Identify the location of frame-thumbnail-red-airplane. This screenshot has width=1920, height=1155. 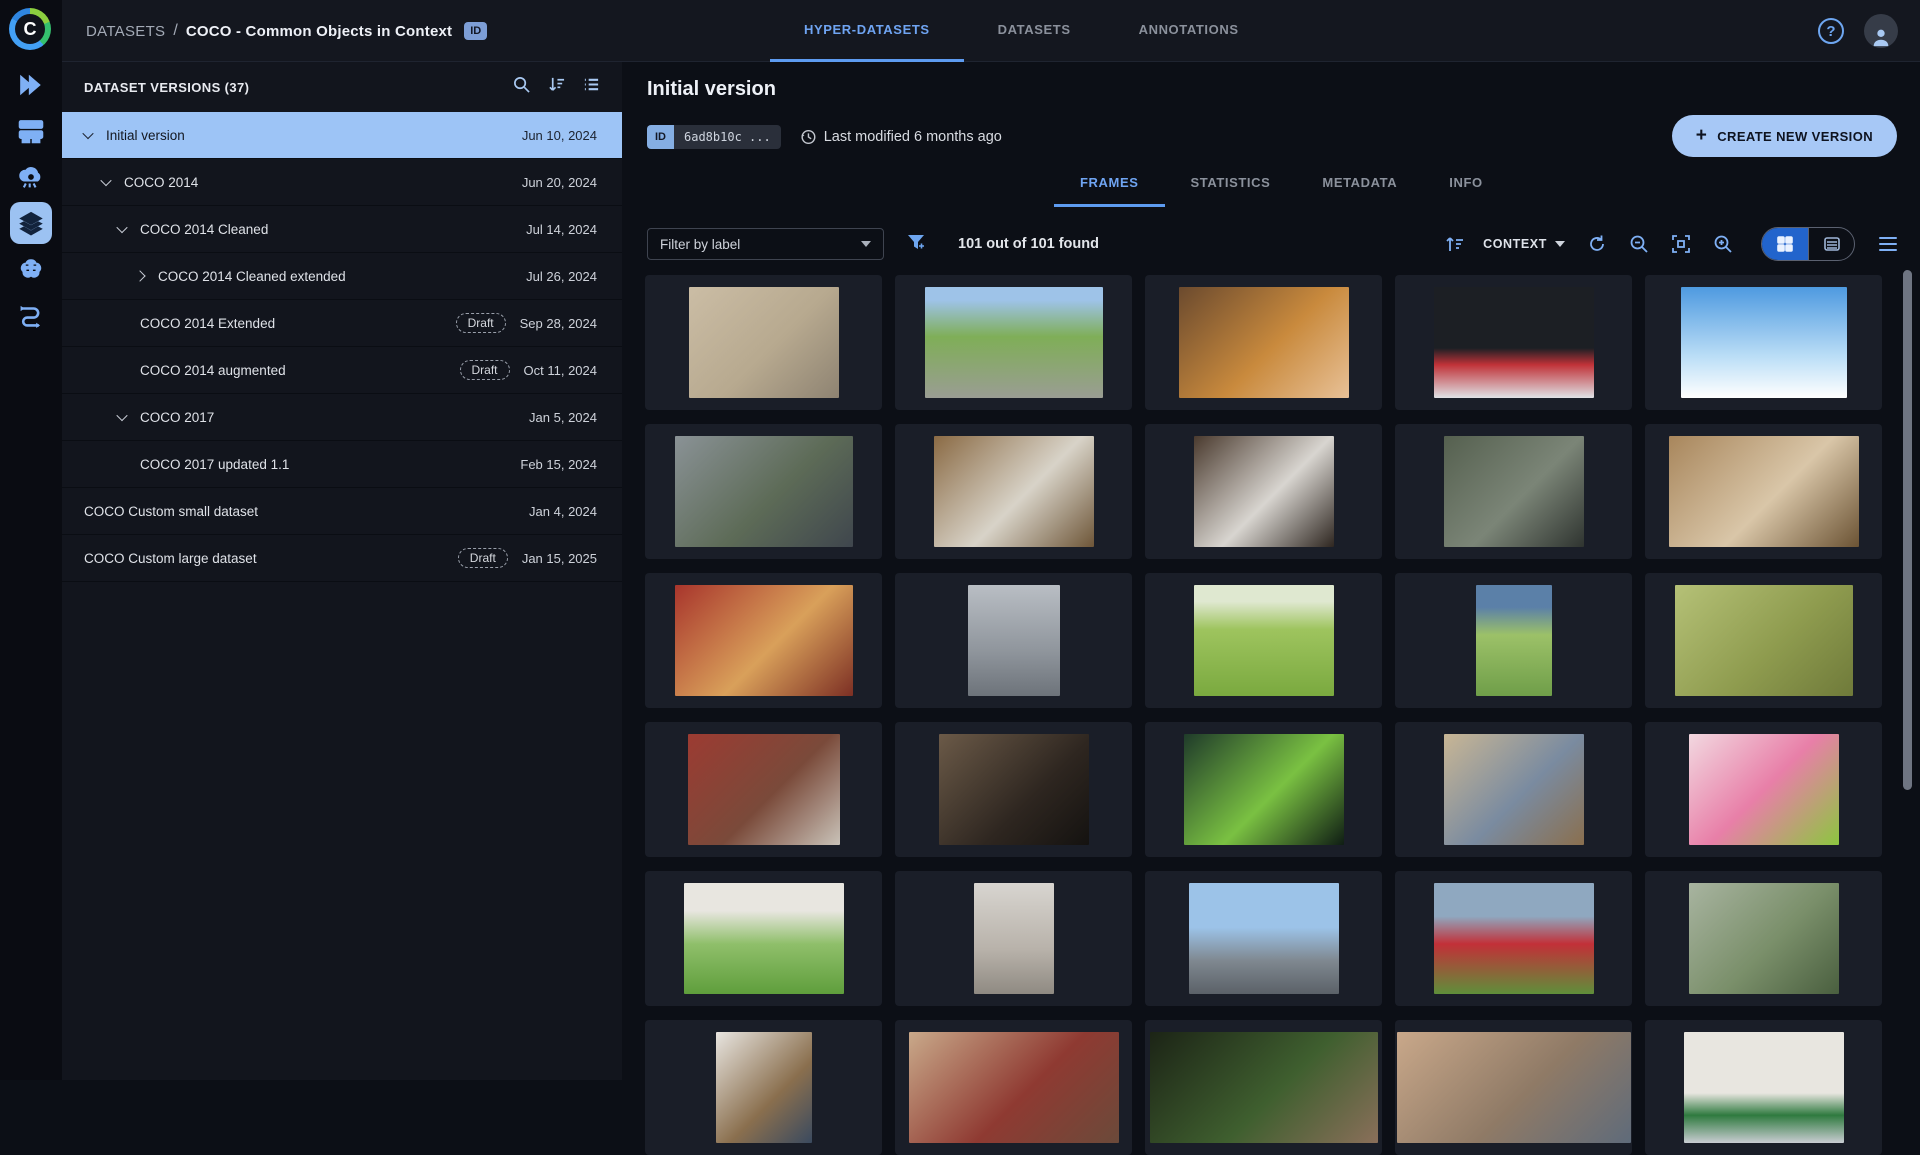
(1513, 938).